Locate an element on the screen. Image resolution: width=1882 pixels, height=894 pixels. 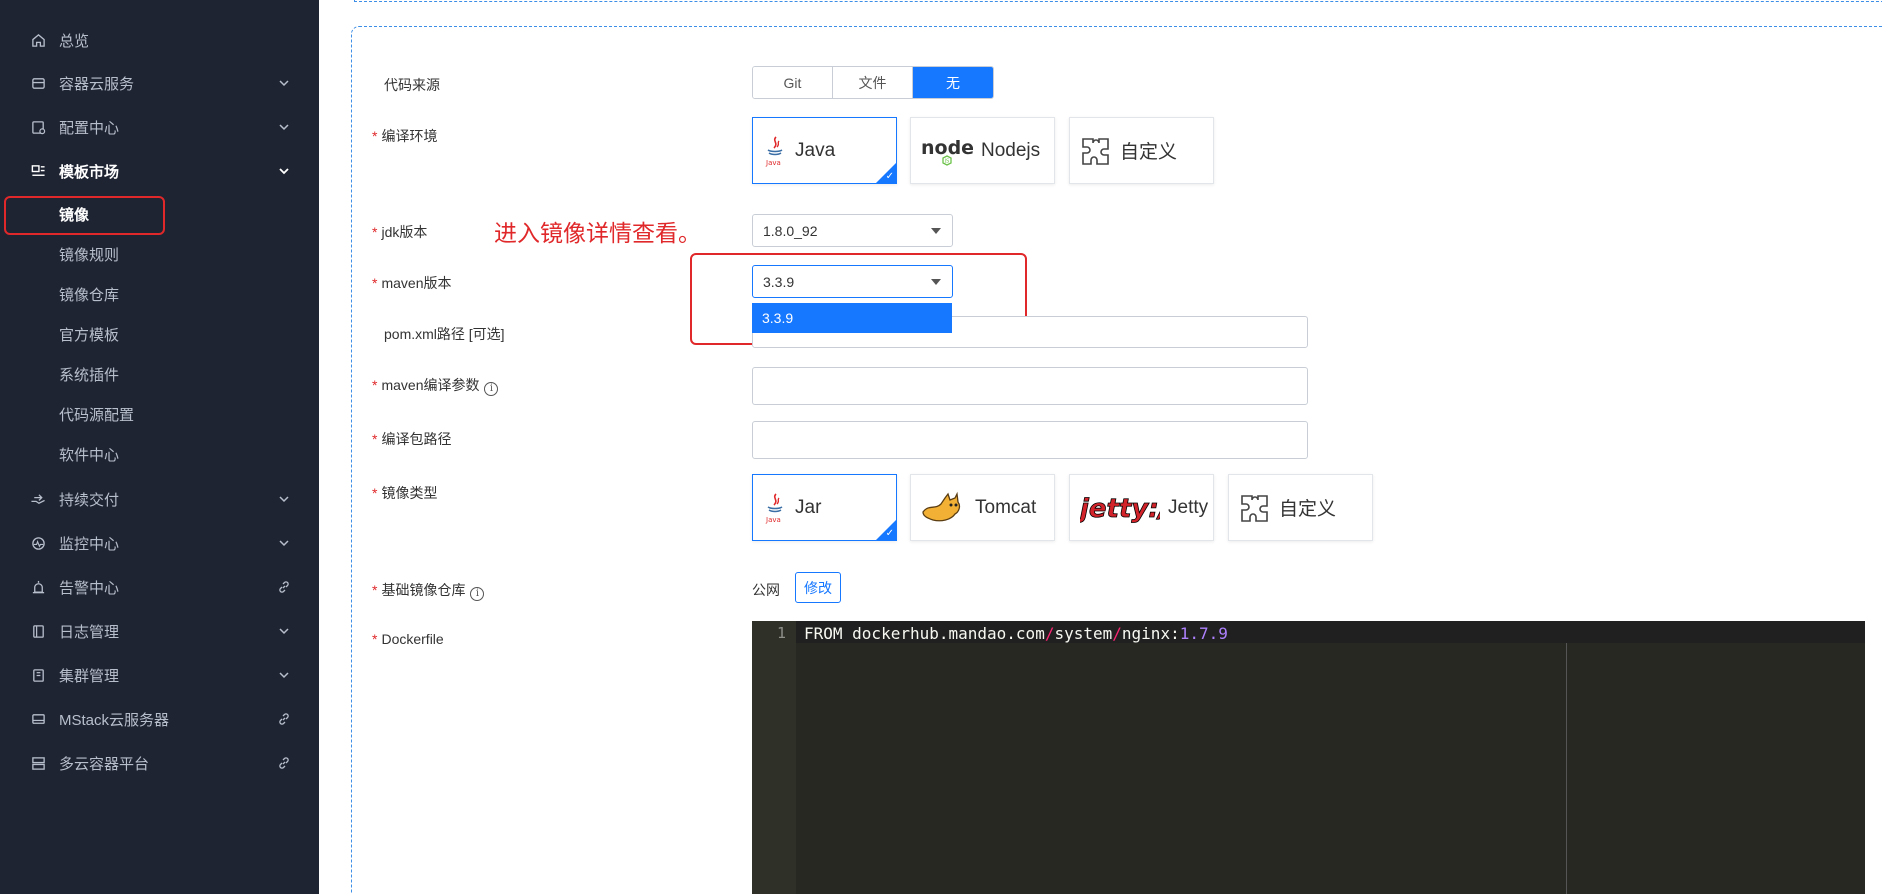
annotation-highlight-box is located at coordinates (84, 215).